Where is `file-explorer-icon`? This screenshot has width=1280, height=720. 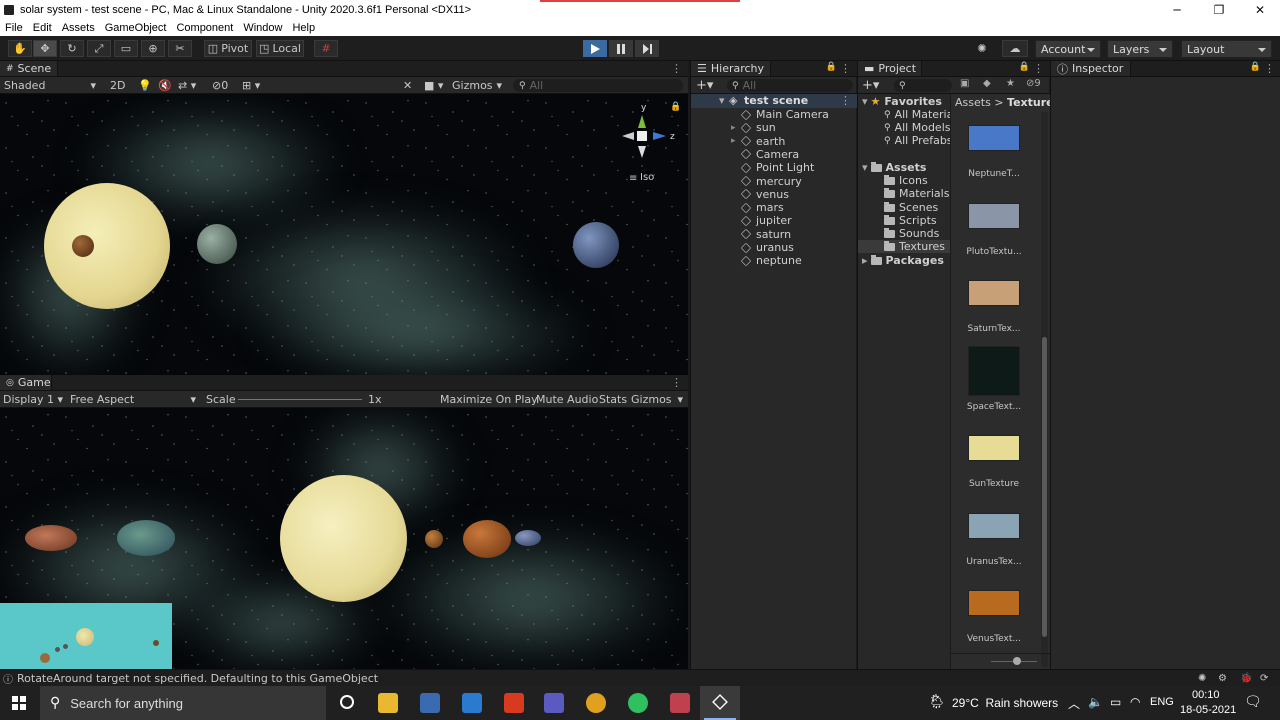 file-explorer-icon is located at coordinates (388, 703).